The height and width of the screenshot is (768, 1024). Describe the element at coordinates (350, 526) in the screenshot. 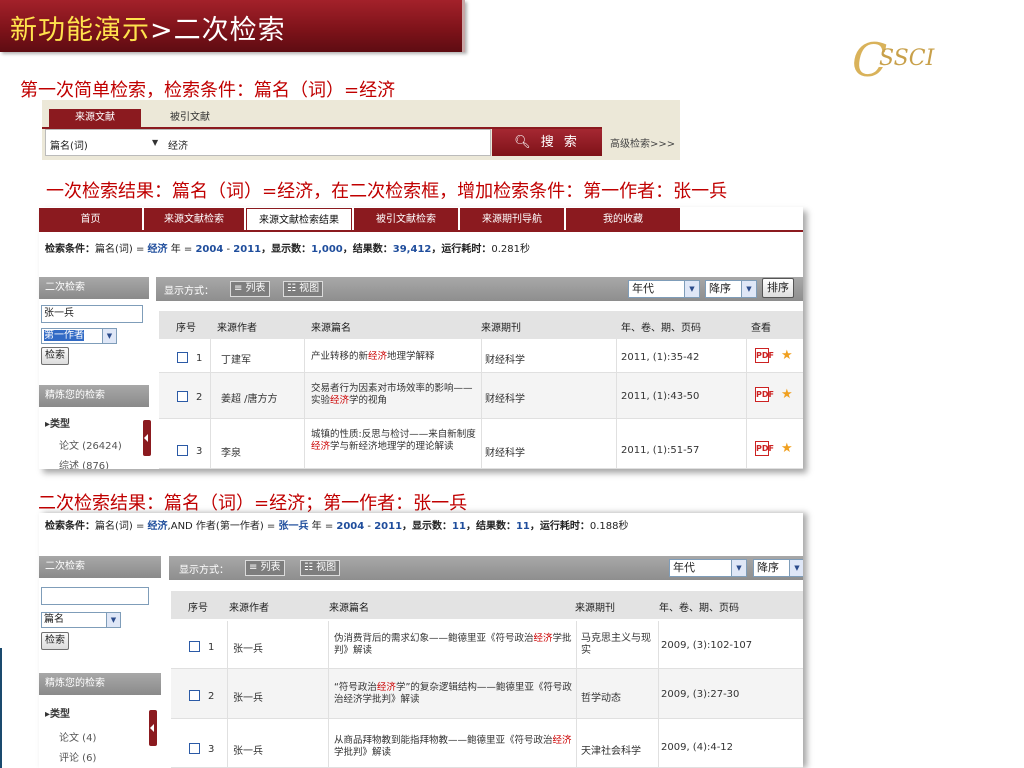

I see `cond-year-from: 2004` at that location.